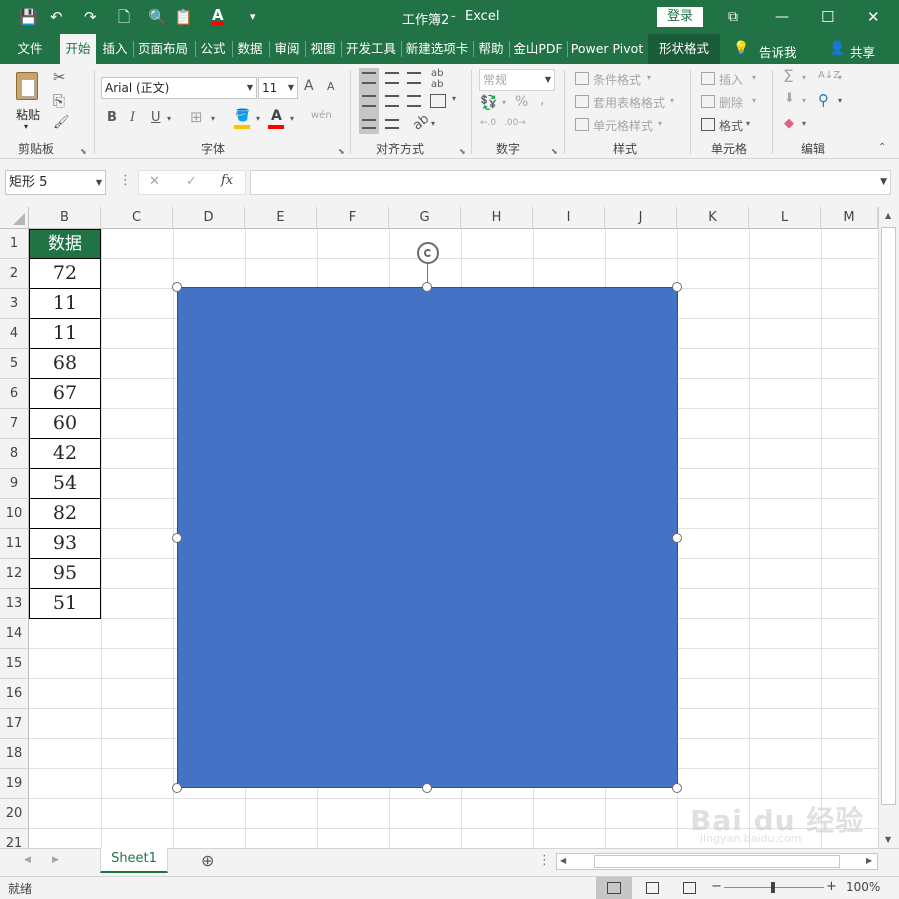  I want to click on insert-function-button: fx, so click(227, 180).